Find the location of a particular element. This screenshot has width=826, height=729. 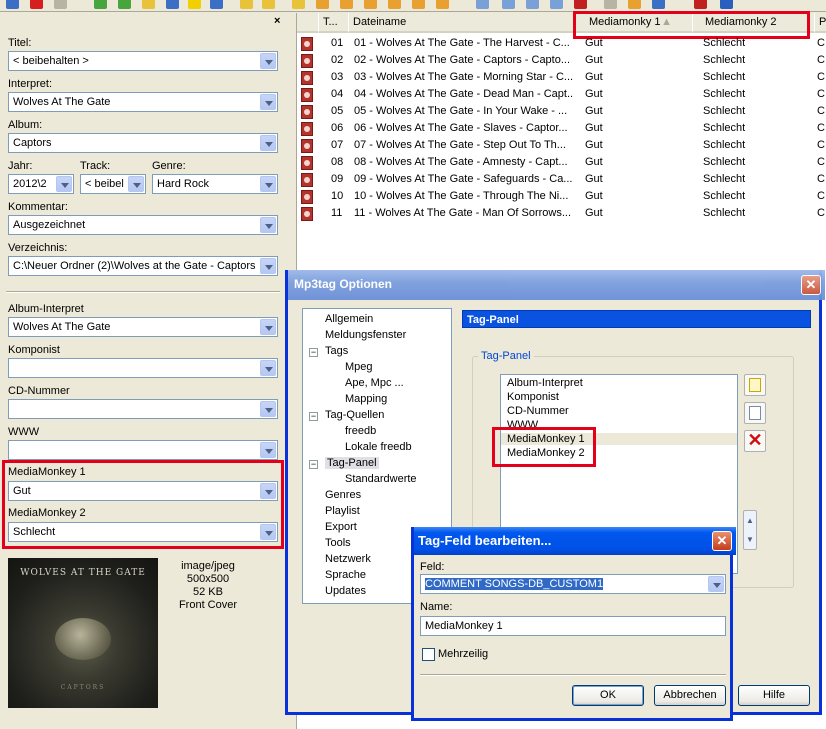

tree-item: Netzwerk is located at coordinates (348, 559).